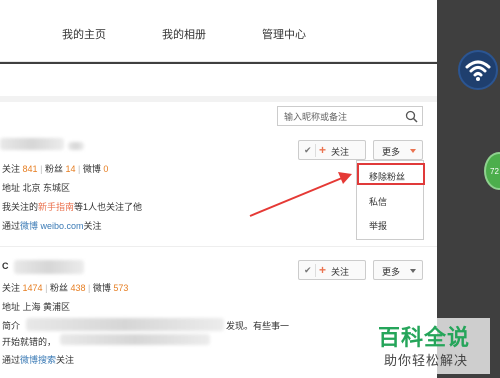 Image resolution: width=500 pixels, height=378 pixels. I want to click on mutual-prefix: 我关注的, so click(20, 207).